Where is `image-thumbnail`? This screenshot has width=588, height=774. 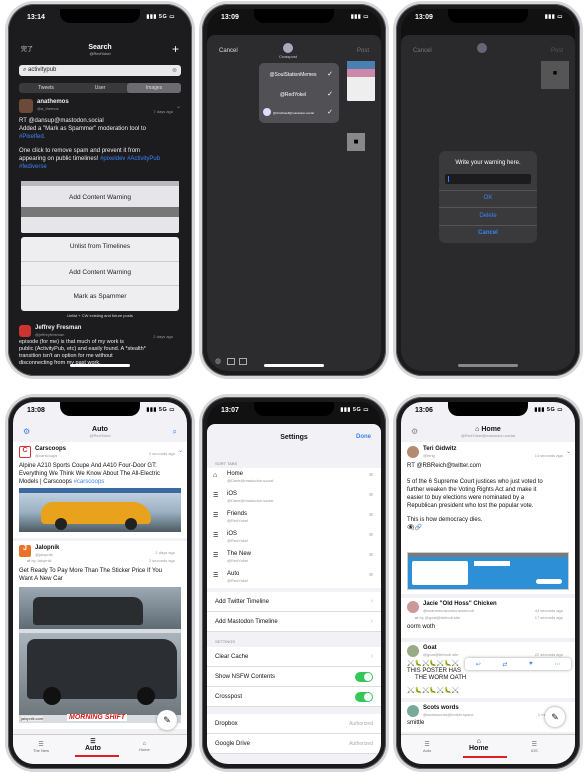 image-thumbnail is located at coordinates (361, 81).